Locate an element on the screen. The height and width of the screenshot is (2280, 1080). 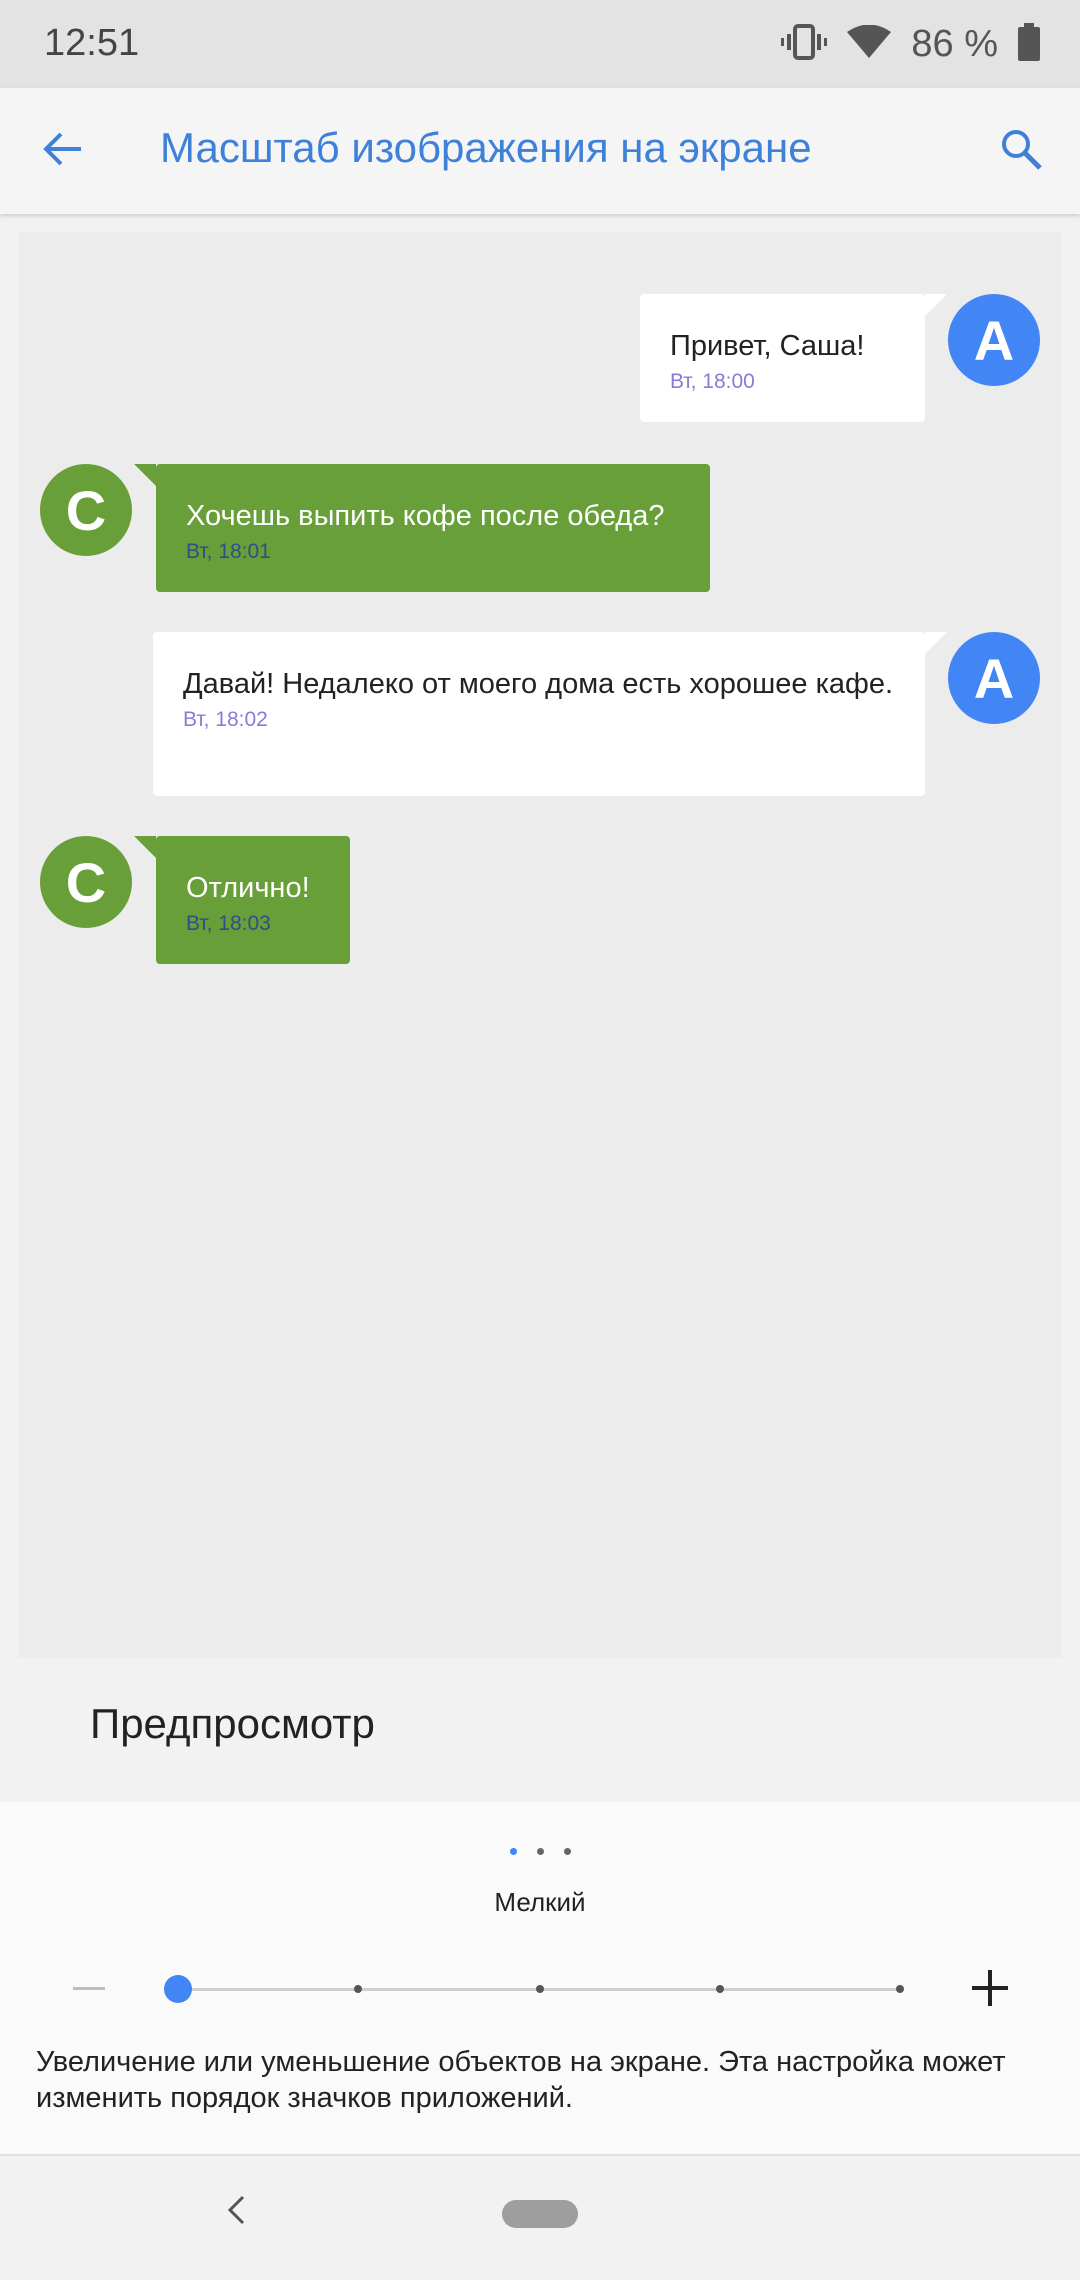
message-time: Вт, 18:00 is located at coordinates (712, 381).